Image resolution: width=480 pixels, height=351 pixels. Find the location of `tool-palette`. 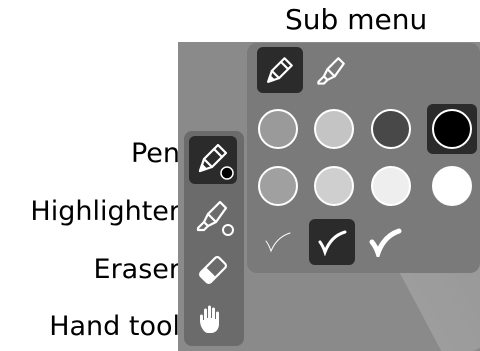

tool-palette is located at coordinates (214, 238).